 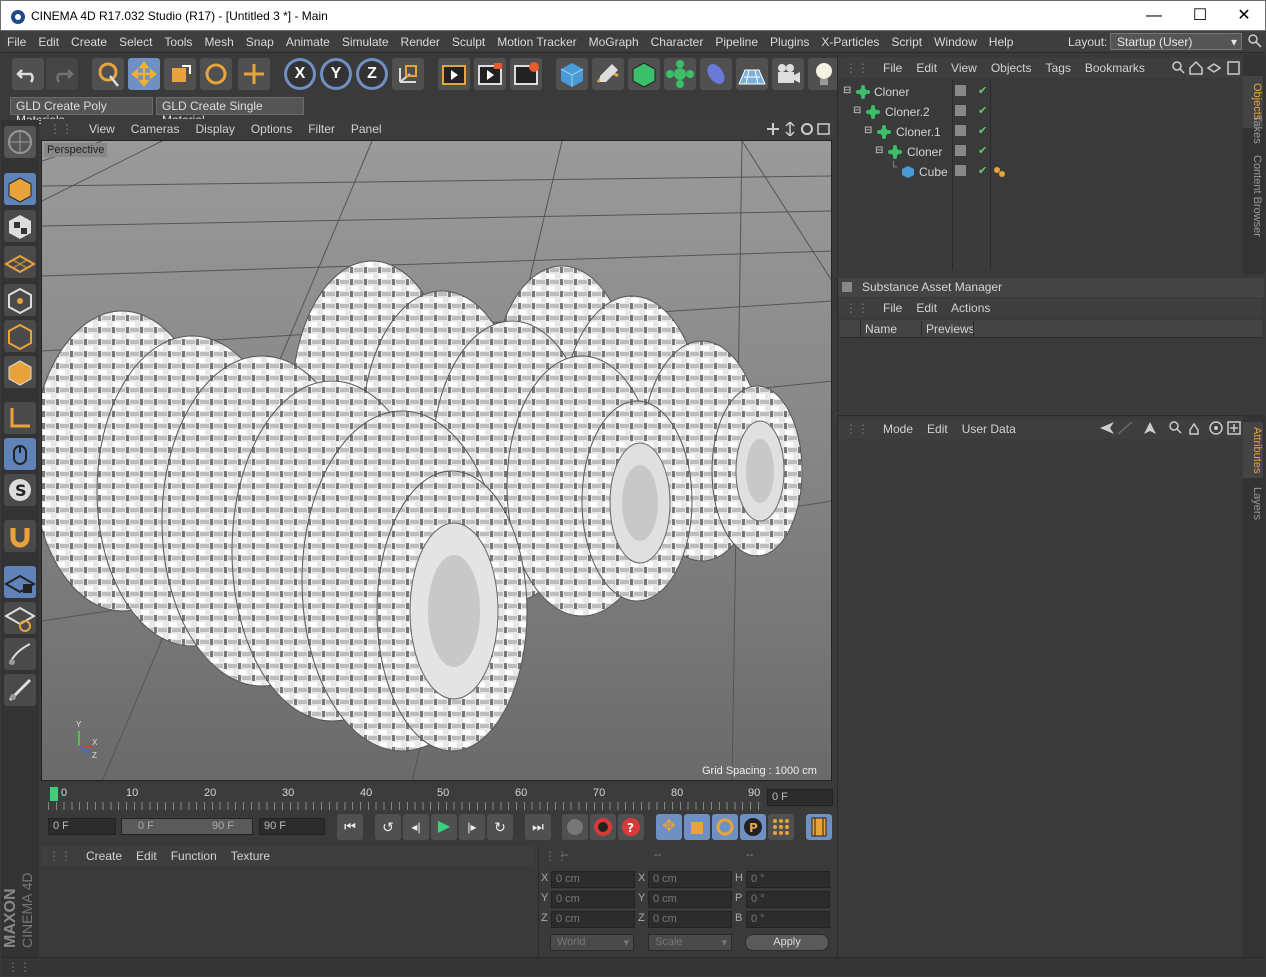 What do you see at coordinates (753, 827) in the screenshot?
I see `parameter-key-button: P` at bounding box center [753, 827].